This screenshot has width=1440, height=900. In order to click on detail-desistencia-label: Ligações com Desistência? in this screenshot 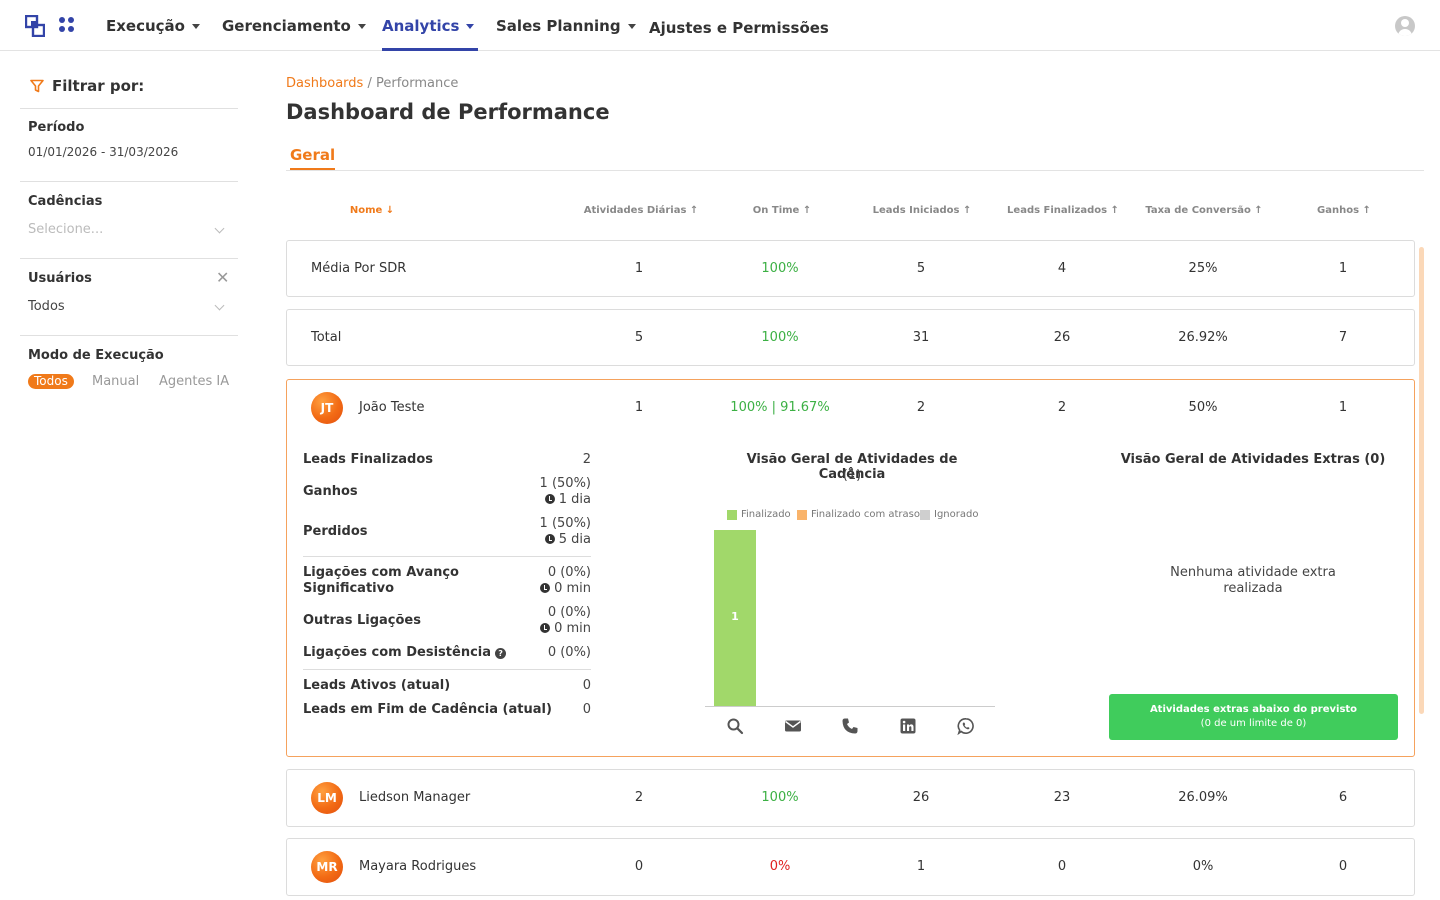, I will do `click(405, 653)`.